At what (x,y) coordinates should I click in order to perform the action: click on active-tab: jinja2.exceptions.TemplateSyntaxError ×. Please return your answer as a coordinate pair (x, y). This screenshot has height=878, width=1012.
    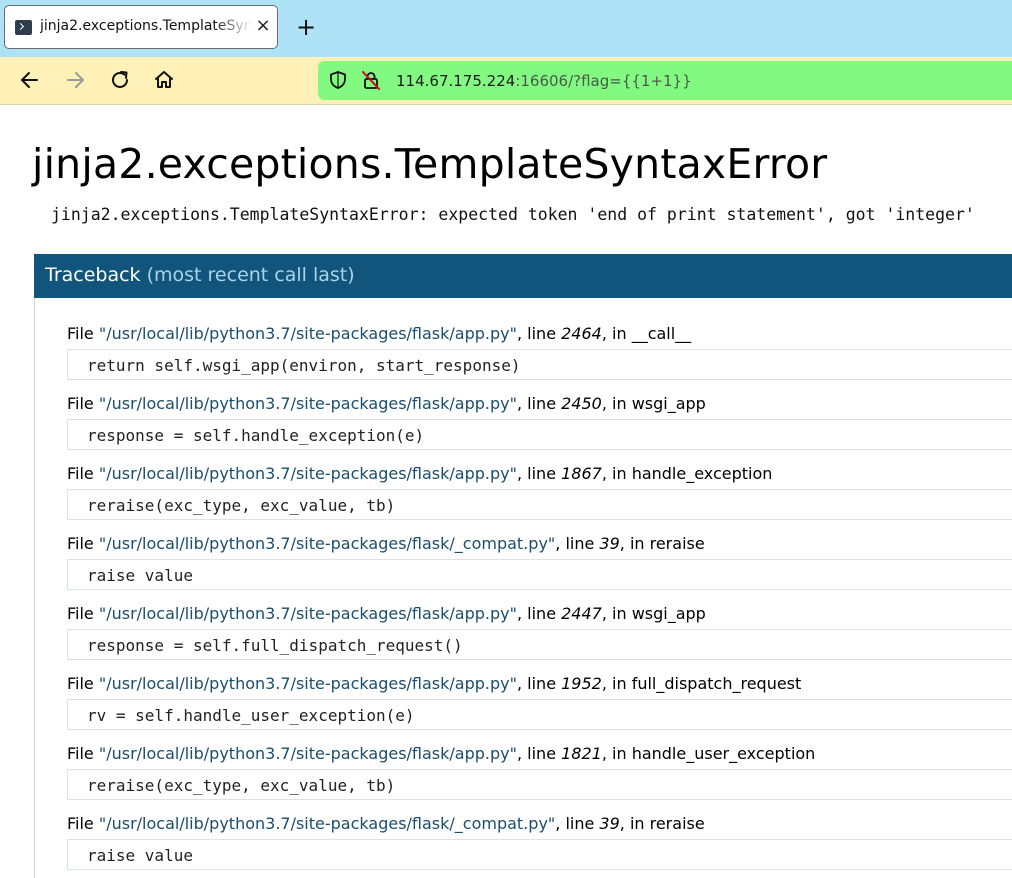
    Looking at the image, I should click on (141, 27).